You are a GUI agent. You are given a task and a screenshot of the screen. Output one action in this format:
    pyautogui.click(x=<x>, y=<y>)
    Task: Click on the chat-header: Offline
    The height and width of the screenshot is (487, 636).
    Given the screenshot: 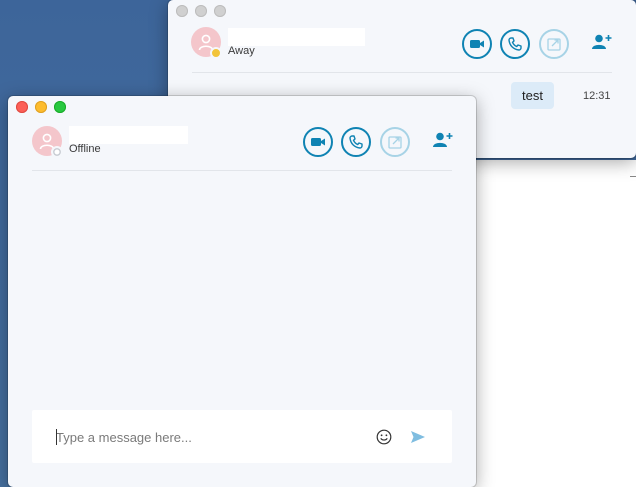 What is the action you would take?
    pyautogui.click(x=242, y=144)
    